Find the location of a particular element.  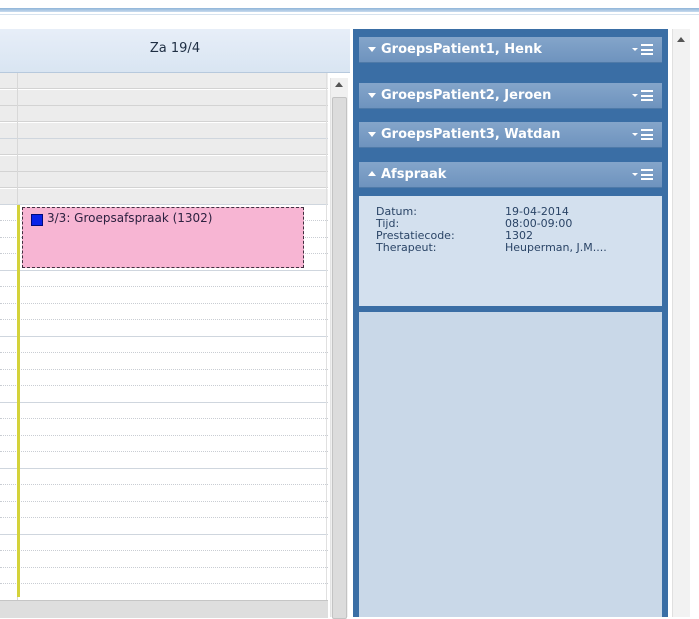

calendar-footer-strip is located at coordinates (164, 609).